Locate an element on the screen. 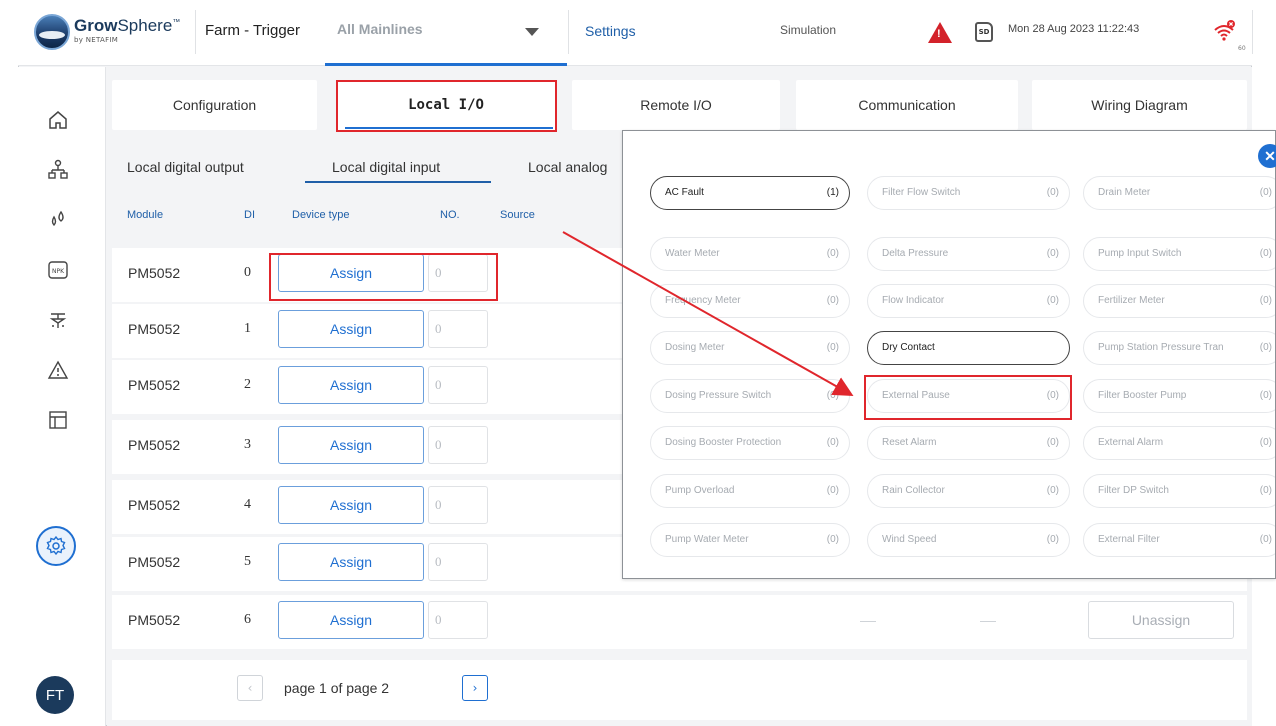  chip-pump-input-switch: Pump Input Switch (0) is located at coordinates (1179, 254).